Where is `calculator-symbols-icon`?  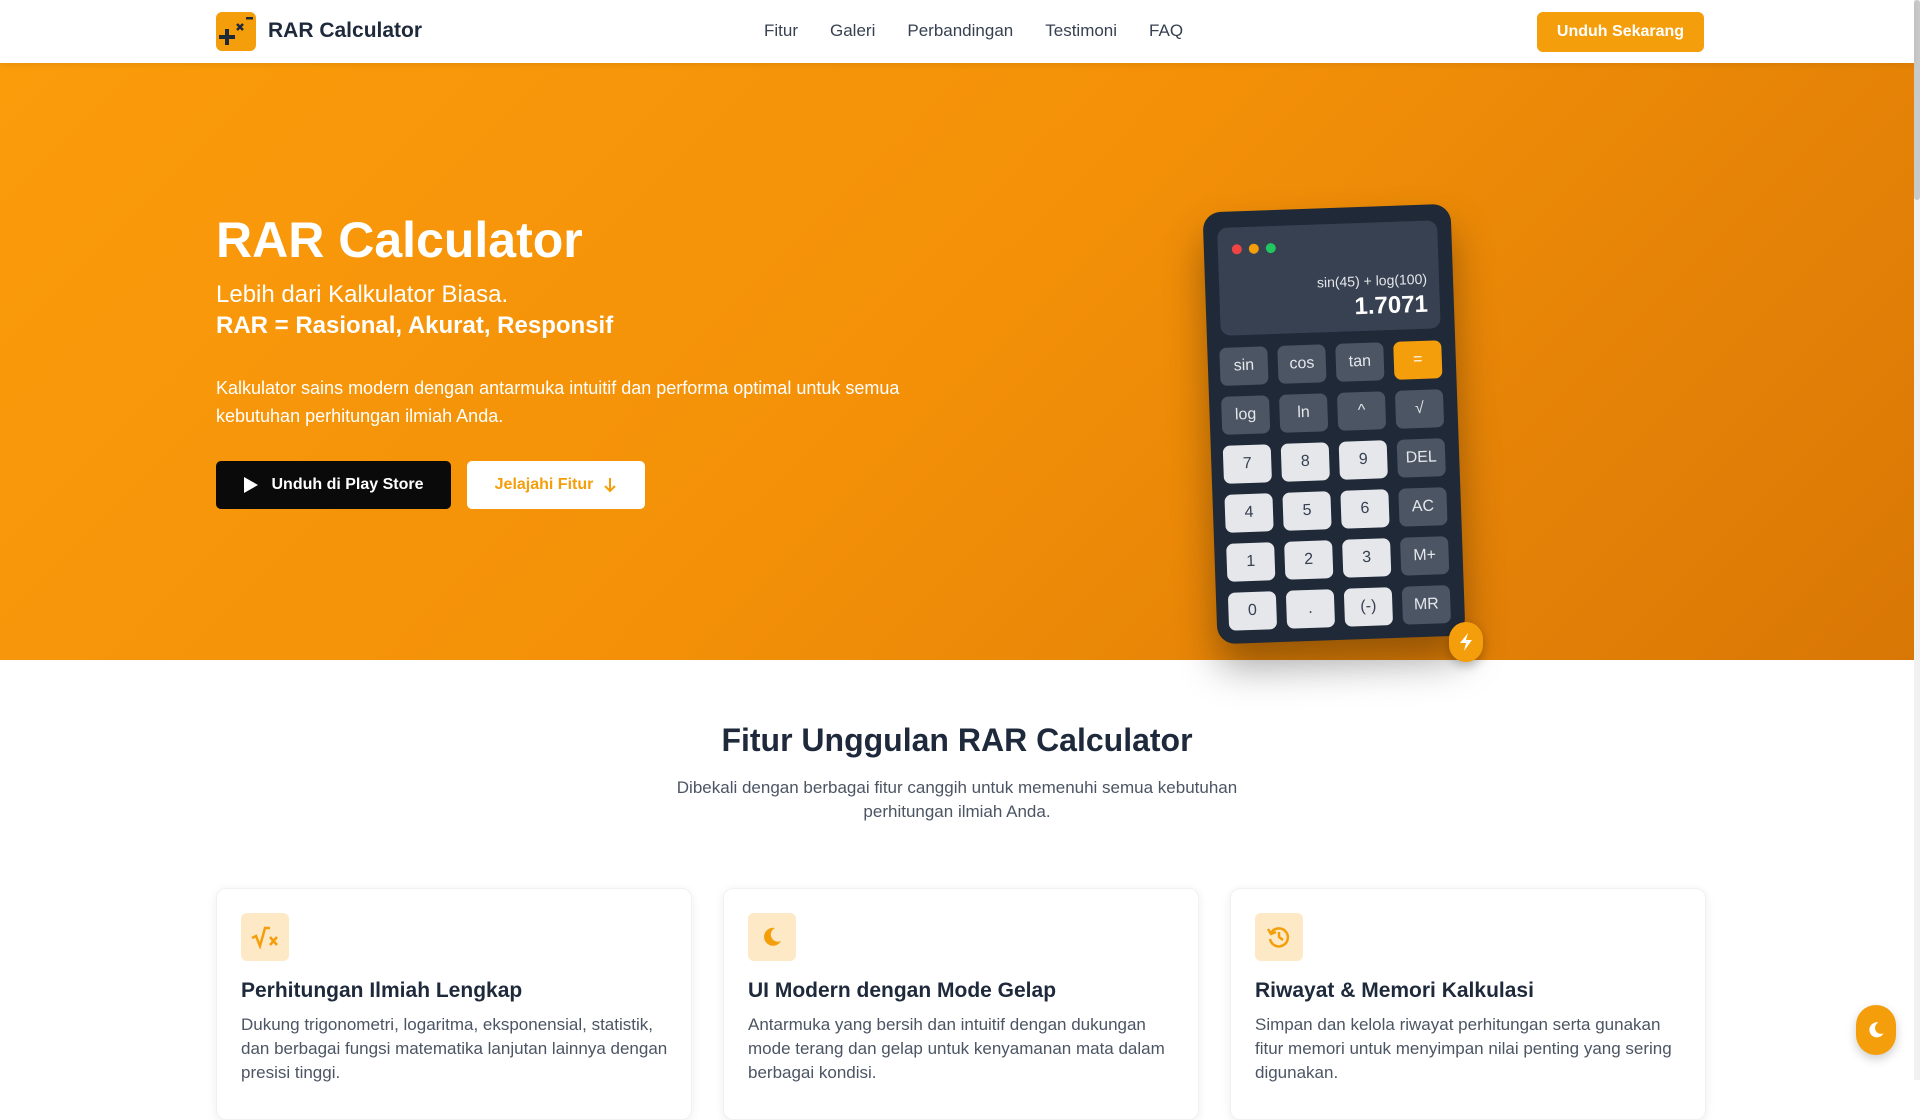
calculator-symbols-icon is located at coordinates (236, 31).